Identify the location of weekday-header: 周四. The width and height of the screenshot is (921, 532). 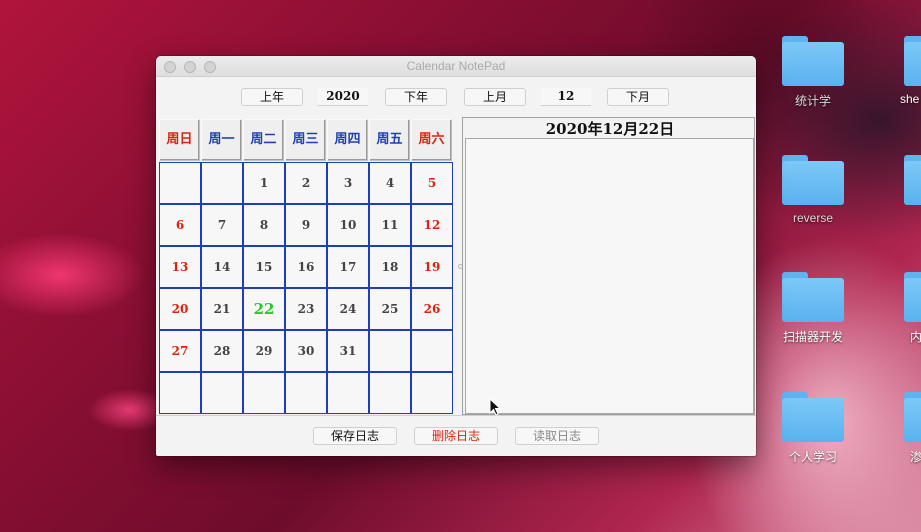
(347, 140).